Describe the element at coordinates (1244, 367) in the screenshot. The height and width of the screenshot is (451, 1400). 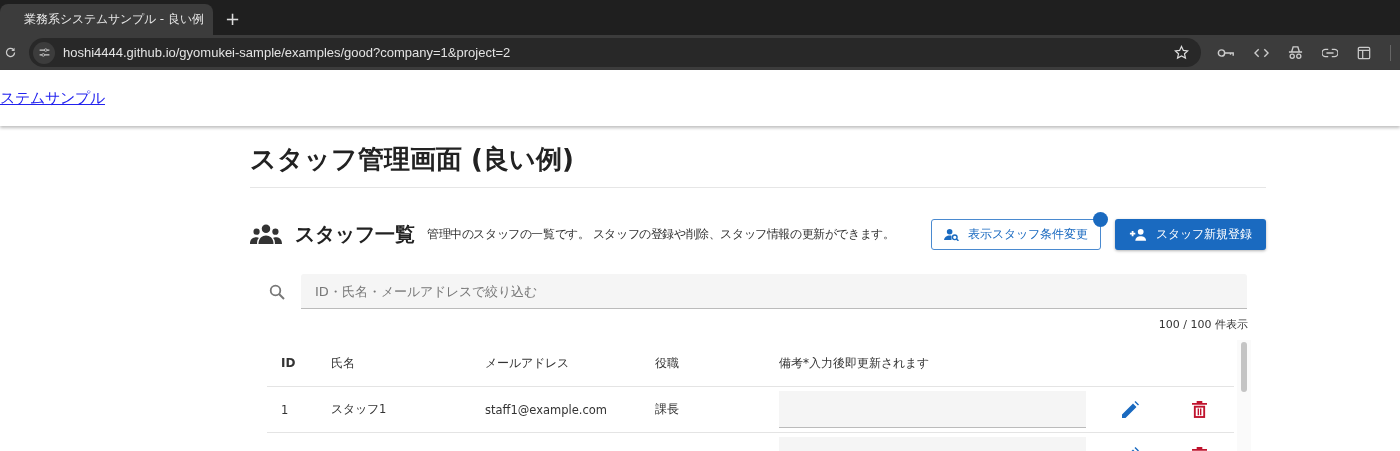
I see `scrollbar-thumb` at that location.